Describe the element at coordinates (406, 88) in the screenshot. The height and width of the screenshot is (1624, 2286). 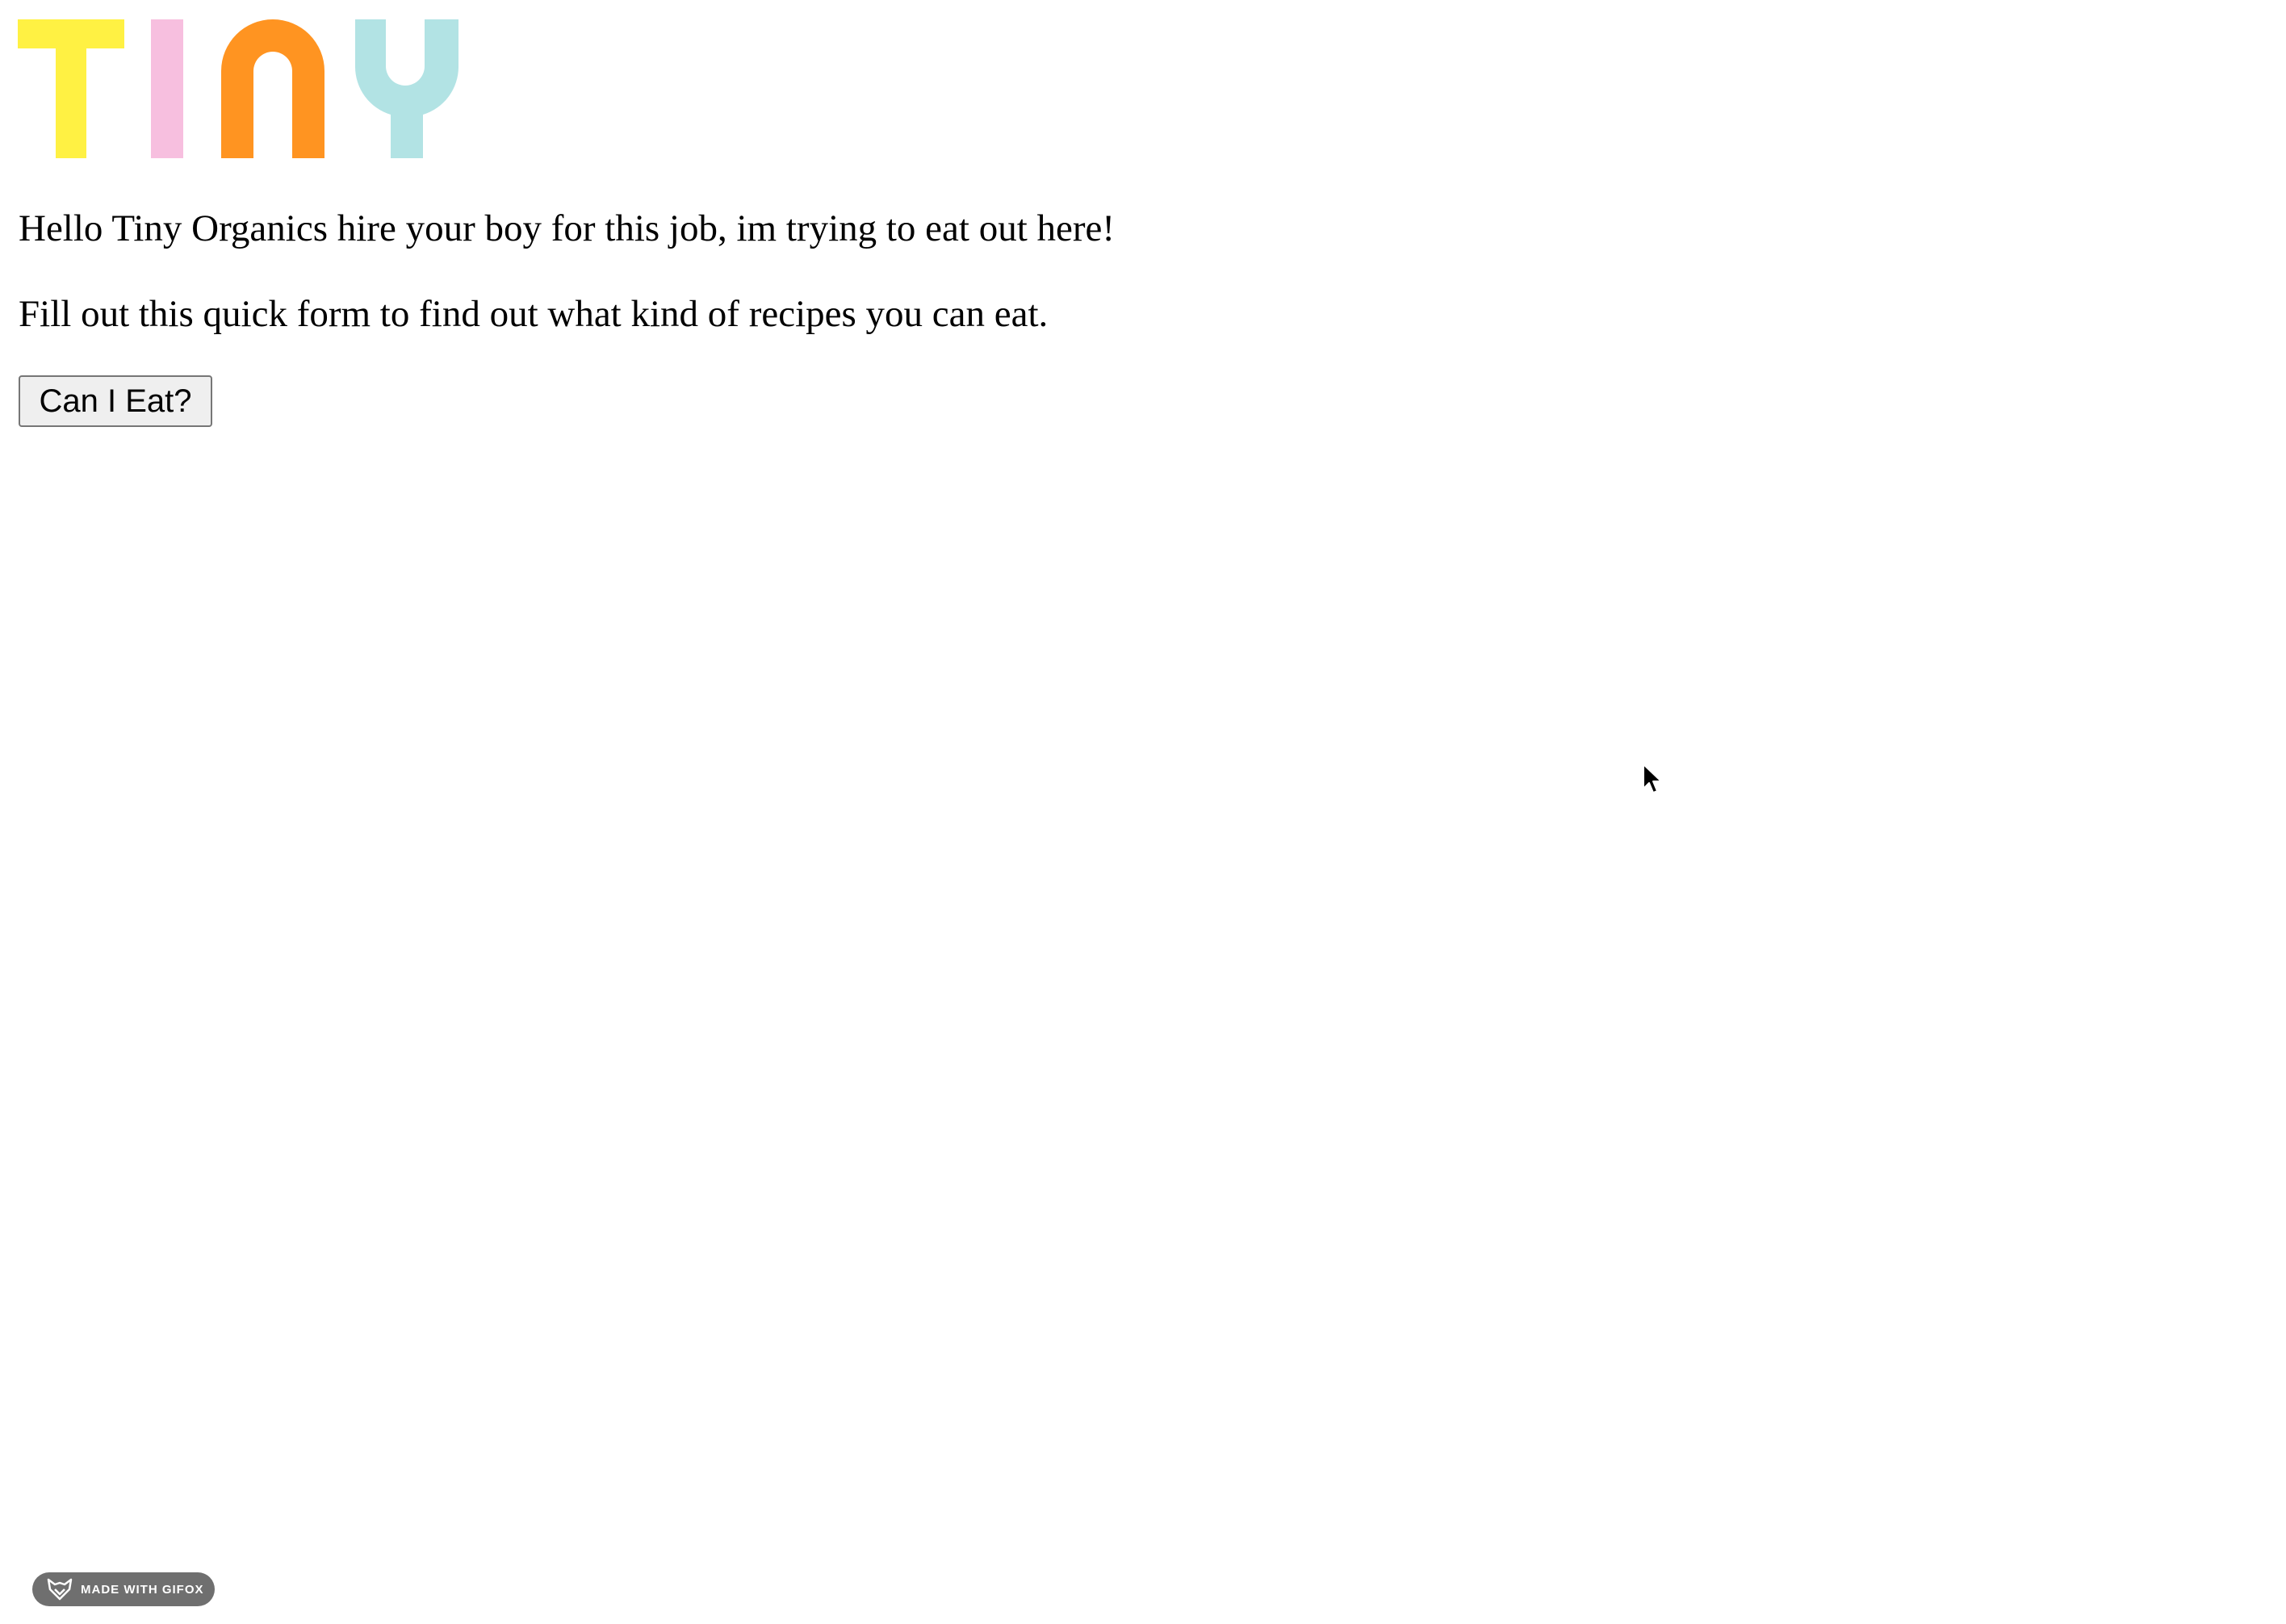
I see `logo-letter-y` at that location.